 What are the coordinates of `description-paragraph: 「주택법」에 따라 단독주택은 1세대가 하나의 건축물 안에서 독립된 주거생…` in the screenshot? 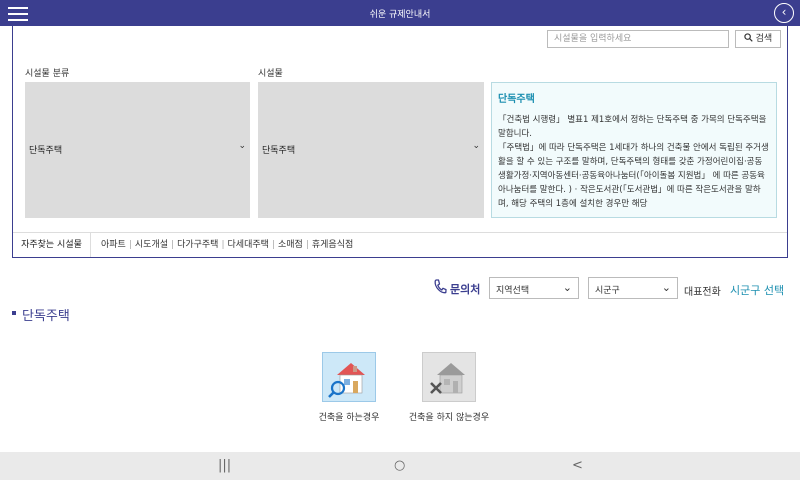 It's located at (633, 176).